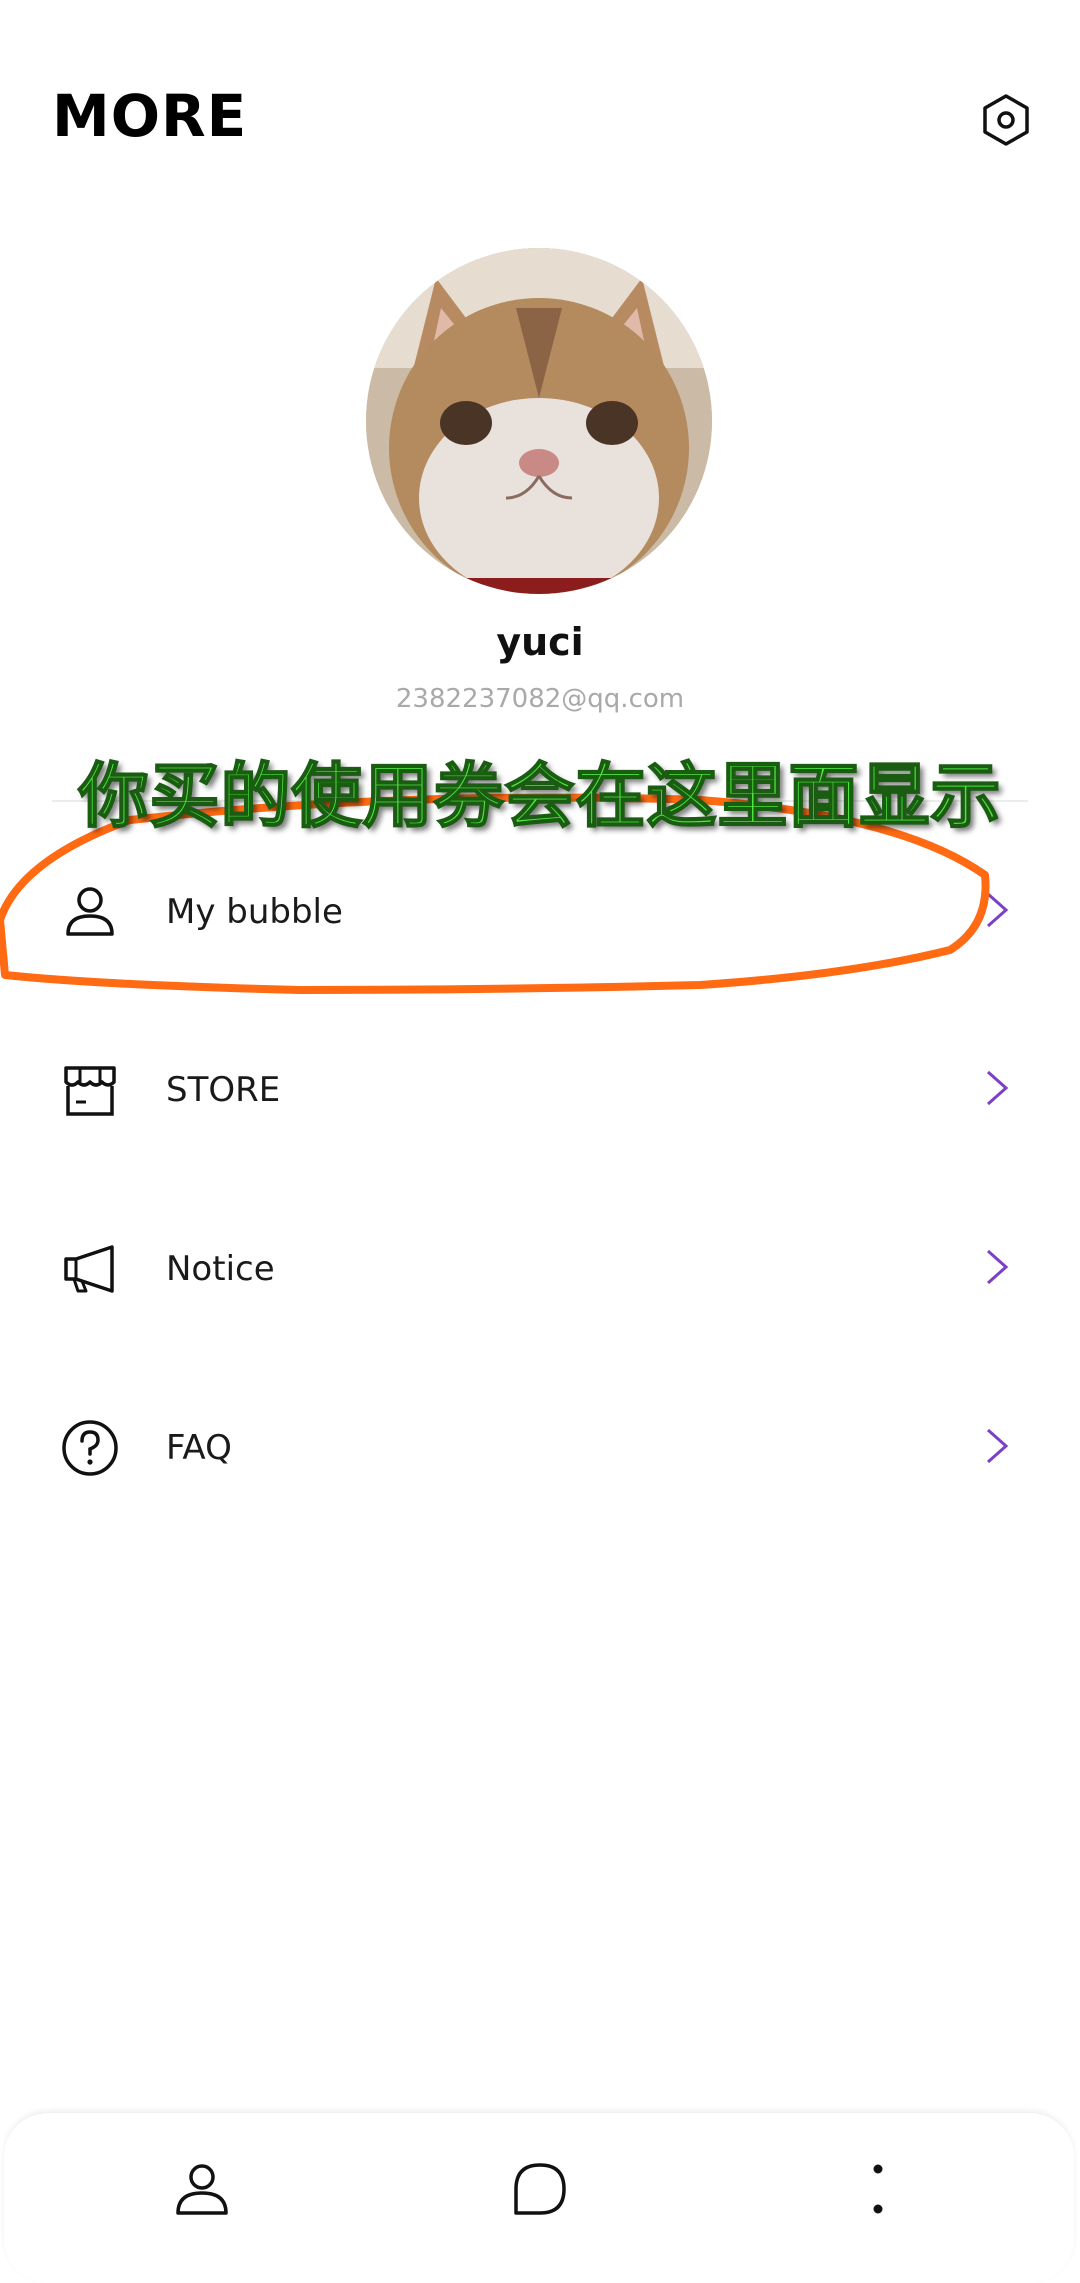 The height and width of the screenshot is (2283, 1080). Describe the element at coordinates (90, 1090) in the screenshot. I see `store-icon` at that location.